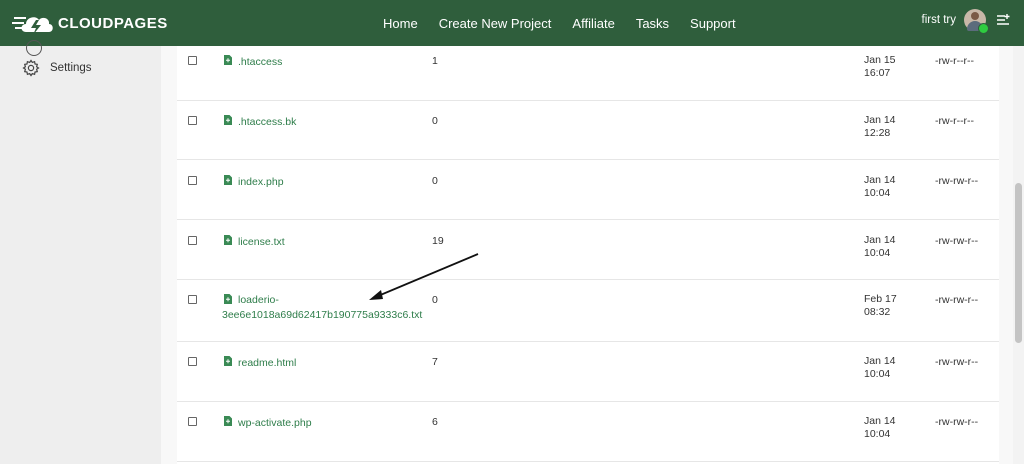 The width and height of the screenshot is (1024, 464). I want to click on brand-logo: CLOUDPAGES, so click(90, 23).